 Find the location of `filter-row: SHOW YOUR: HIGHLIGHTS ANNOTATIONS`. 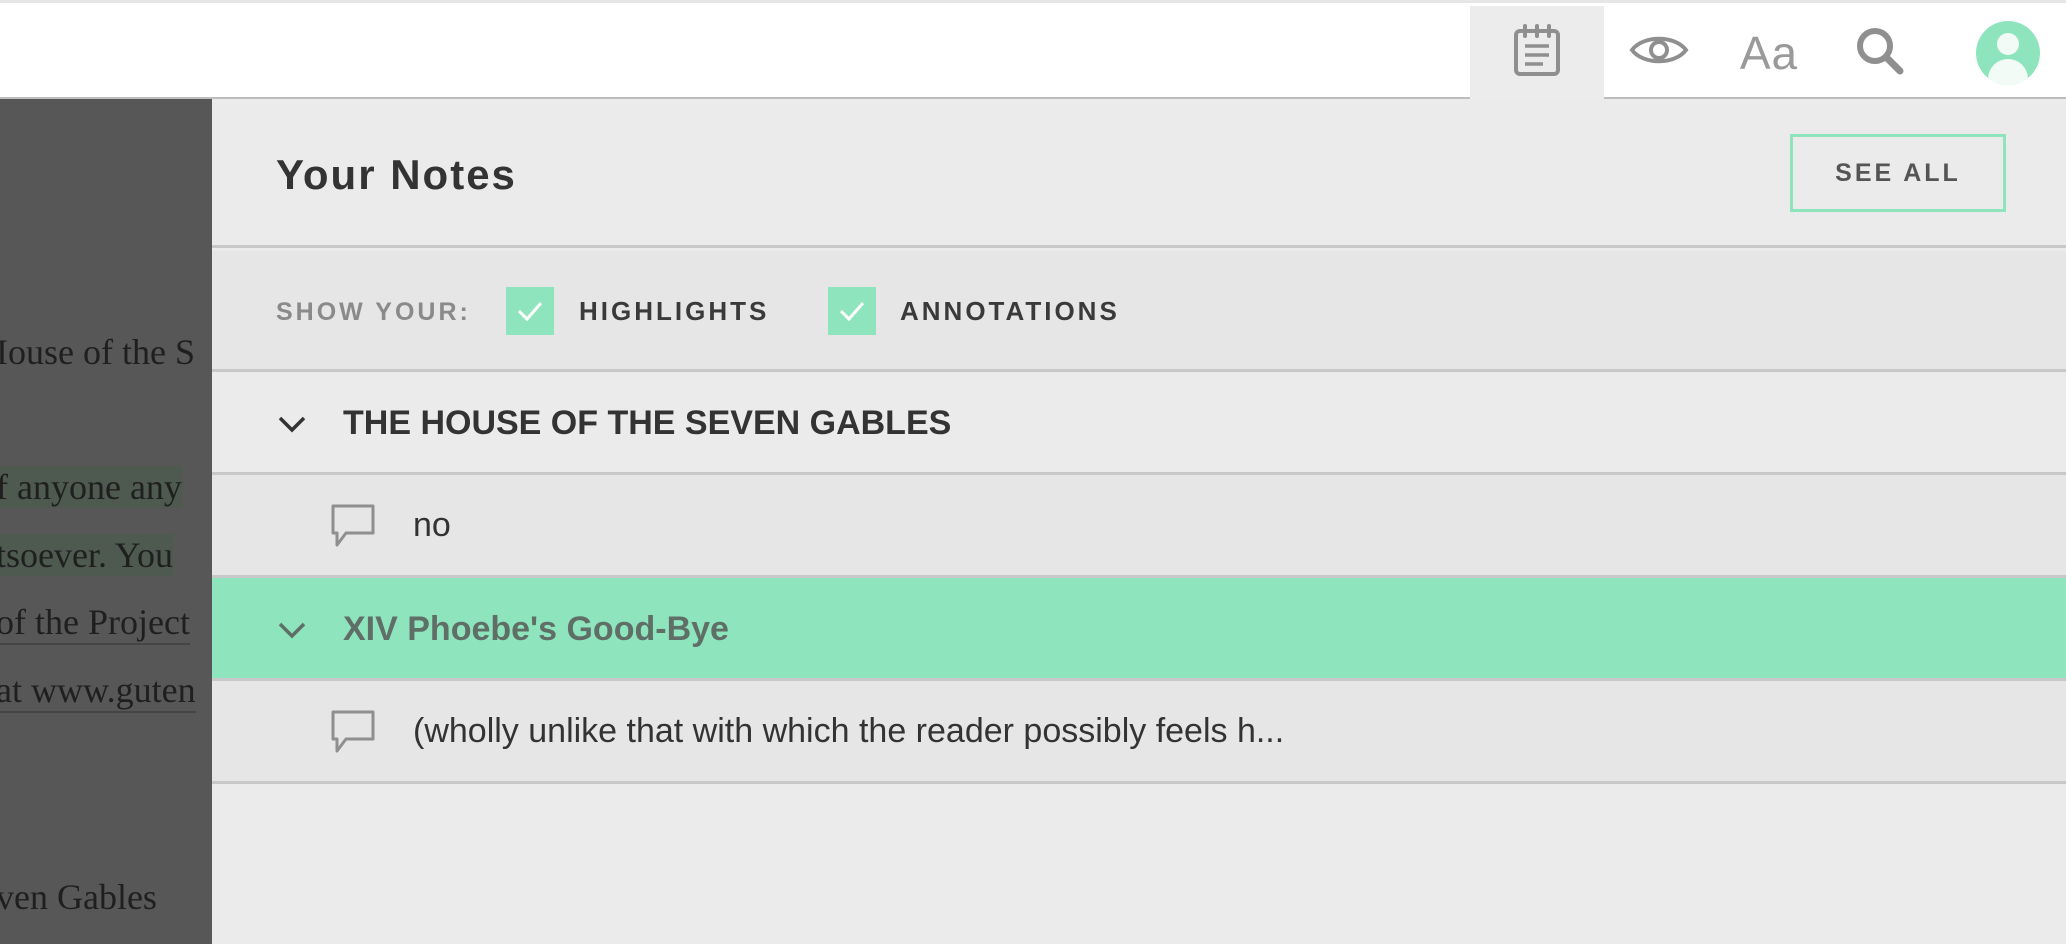

filter-row: SHOW YOUR: HIGHLIGHTS ANNOTATIONS is located at coordinates (1139, 311).